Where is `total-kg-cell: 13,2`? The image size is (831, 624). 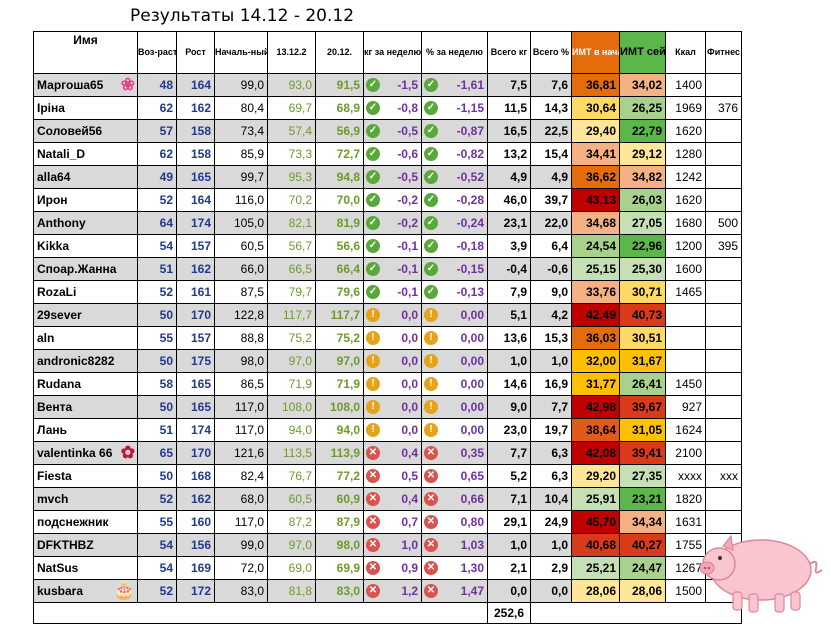 total-kg-cell: 13,2 is located at coordinates (509, 154).